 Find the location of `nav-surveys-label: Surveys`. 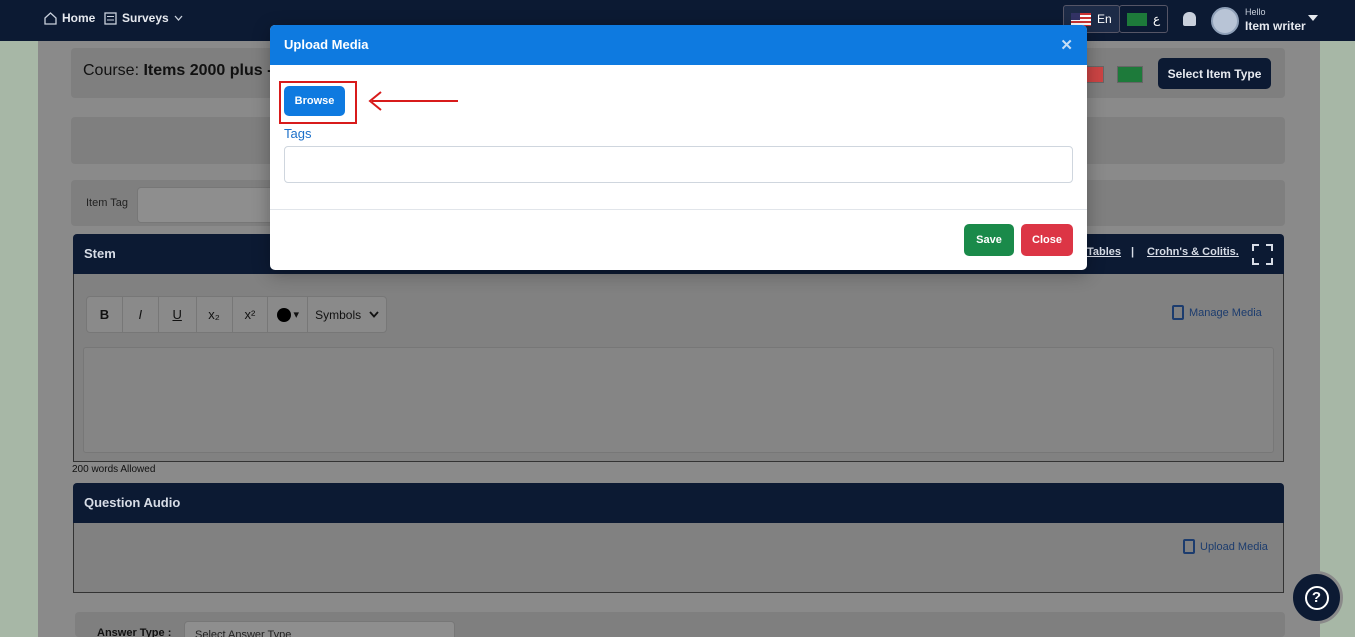

nav-surveys-label: Surveys is located at coordinates (145, 18).